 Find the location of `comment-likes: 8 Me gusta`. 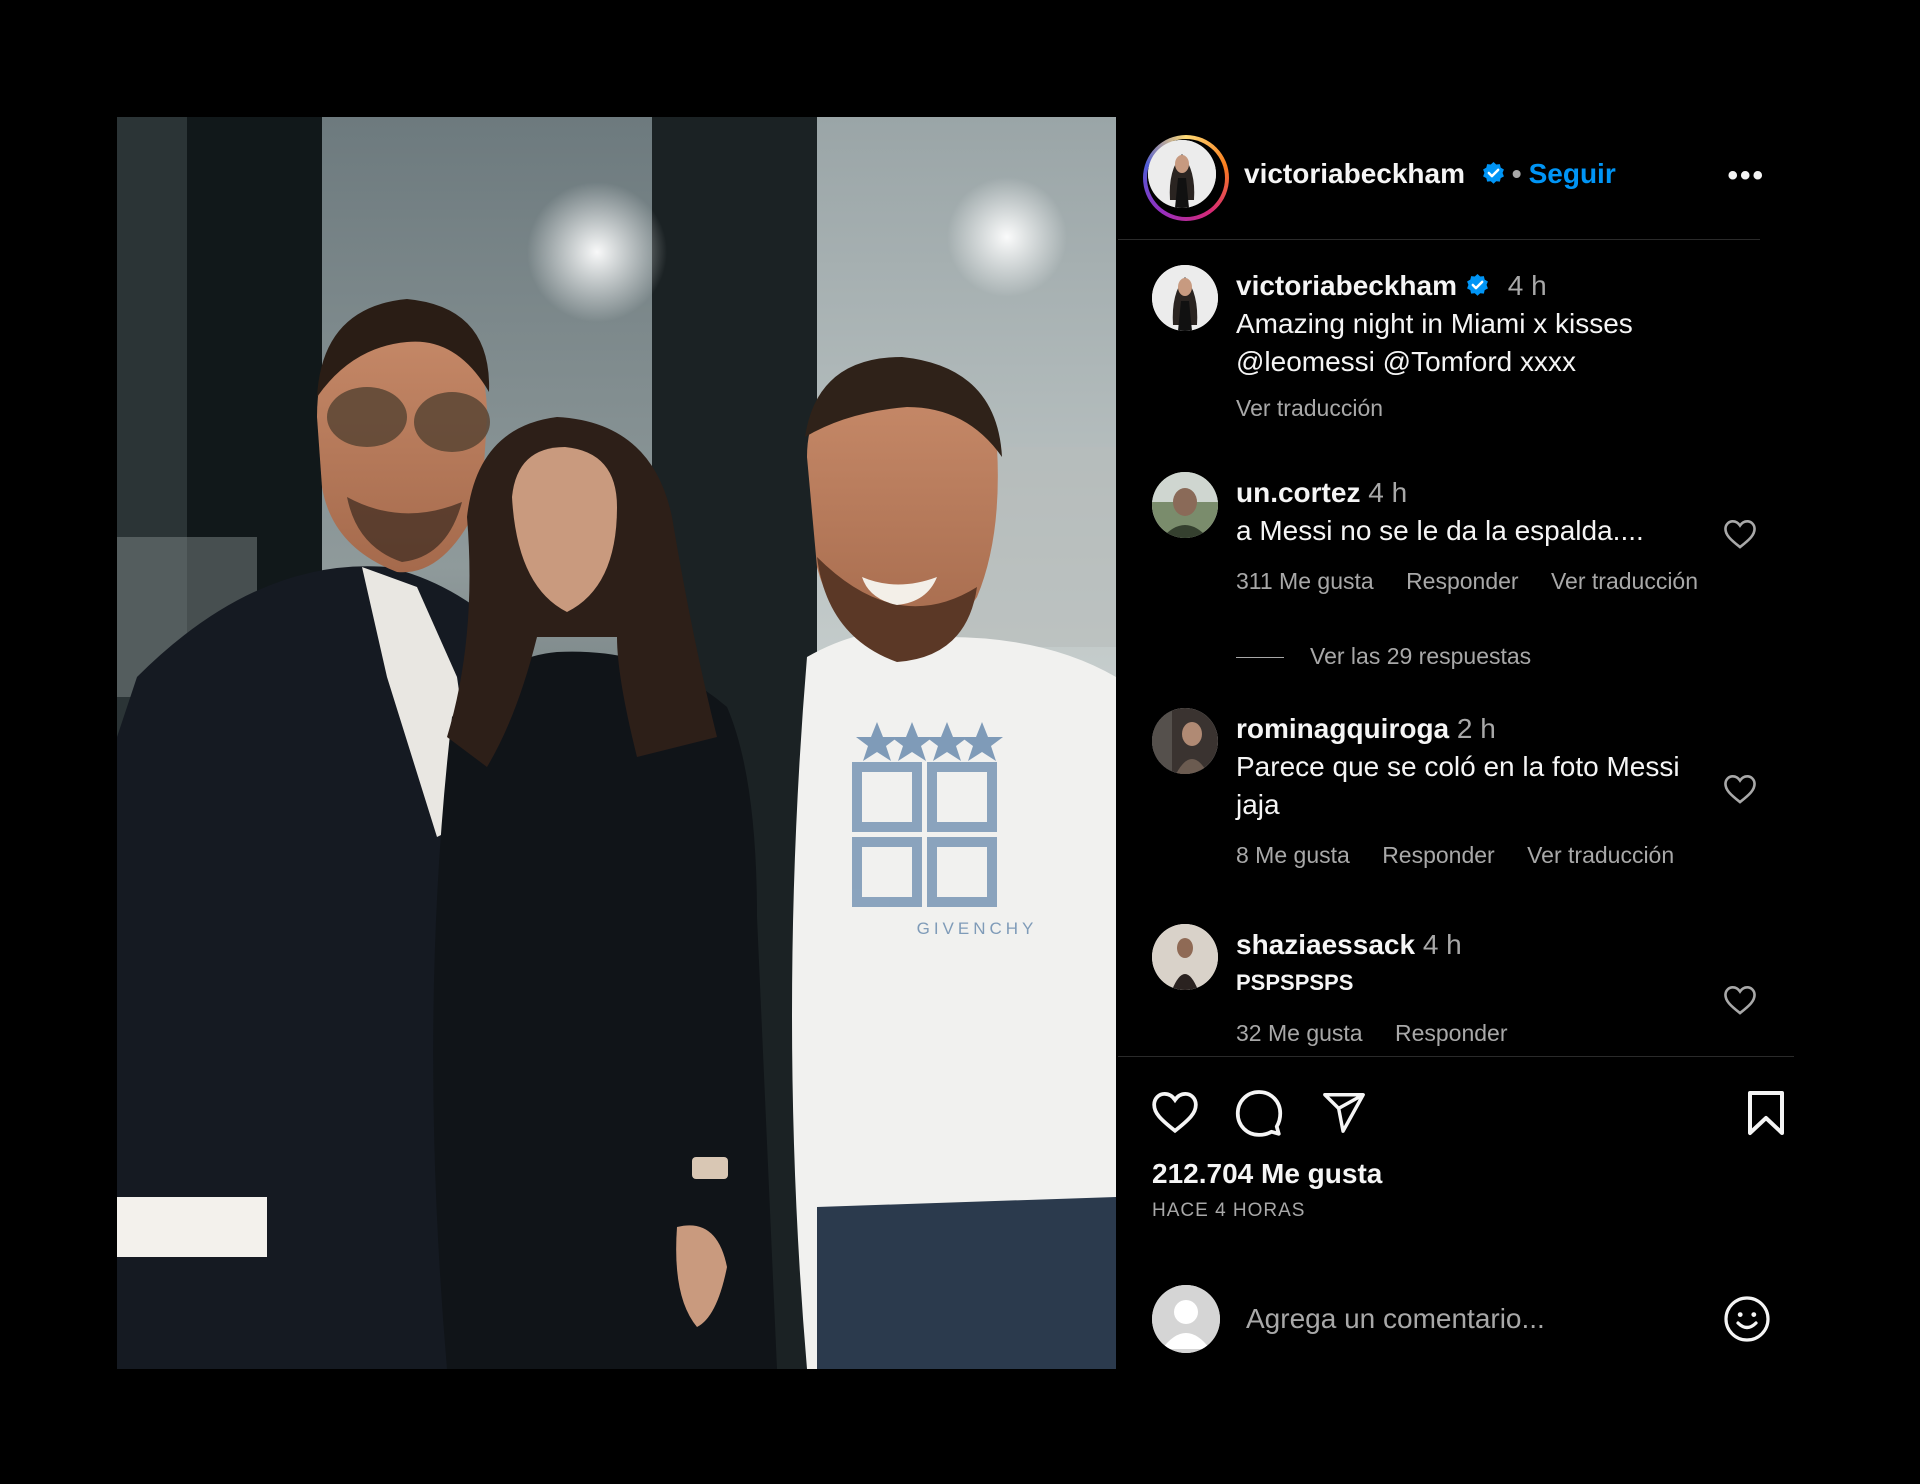

comment-likes: 8 Me gusta is located at coordinates (1293, 855).